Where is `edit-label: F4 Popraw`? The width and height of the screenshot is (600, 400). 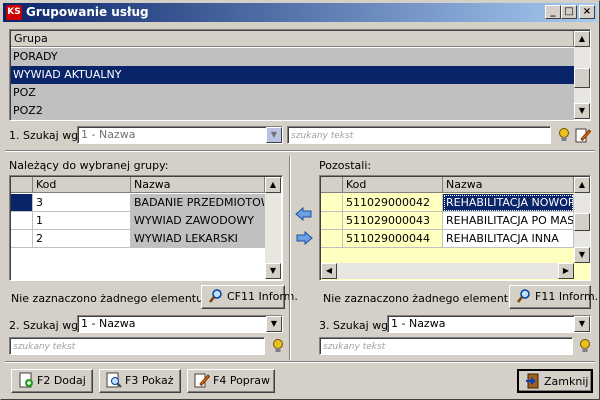 edit-label: F4 Popraw is located at coordinates (242, 380).